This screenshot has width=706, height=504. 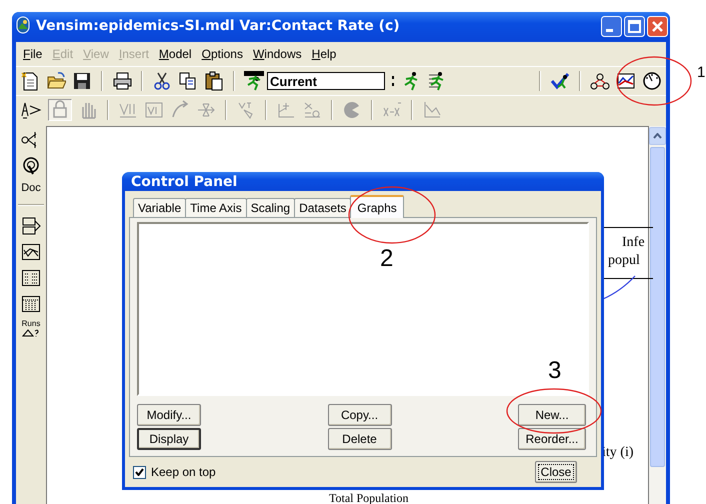 I want to click on copy-icon, so click(x=188, y=81).